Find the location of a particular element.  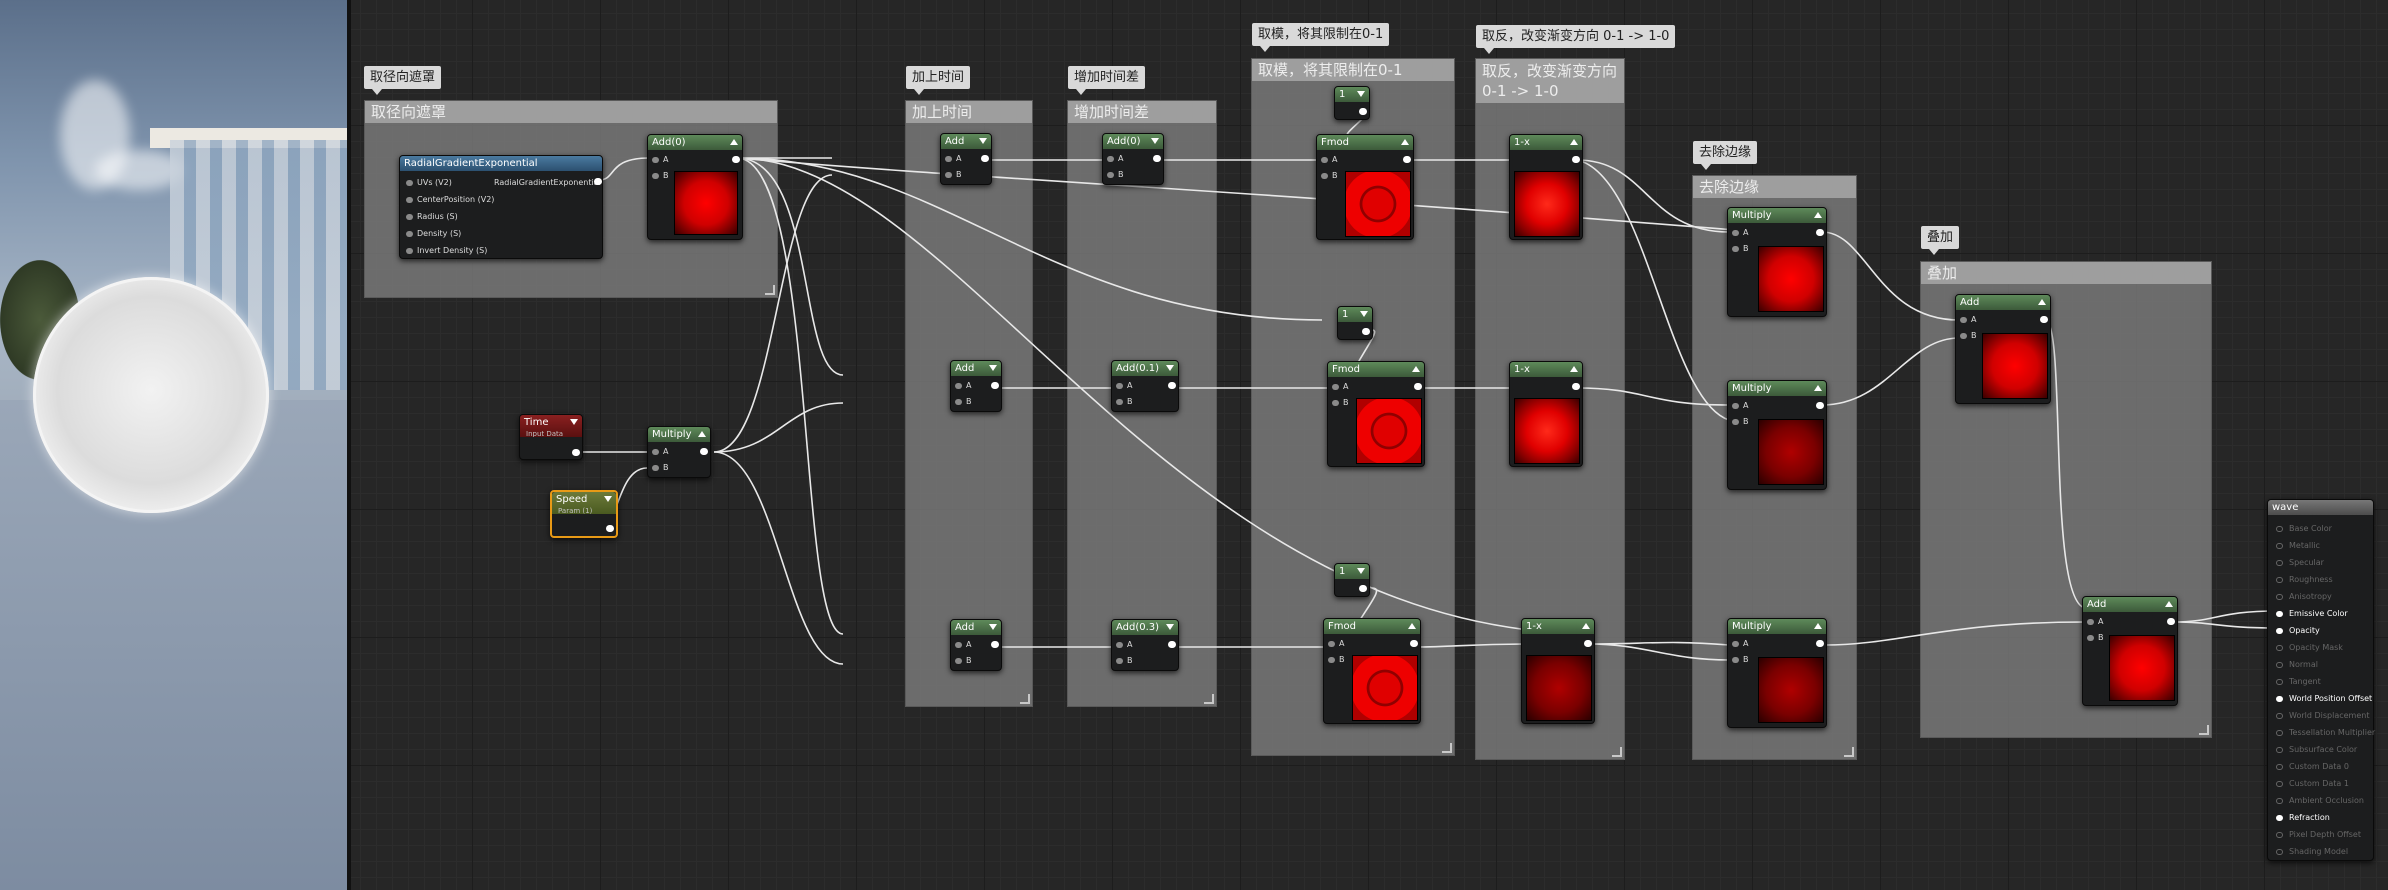

node-add-overlay-1: Add A B is located at coordinates (2003, 349).